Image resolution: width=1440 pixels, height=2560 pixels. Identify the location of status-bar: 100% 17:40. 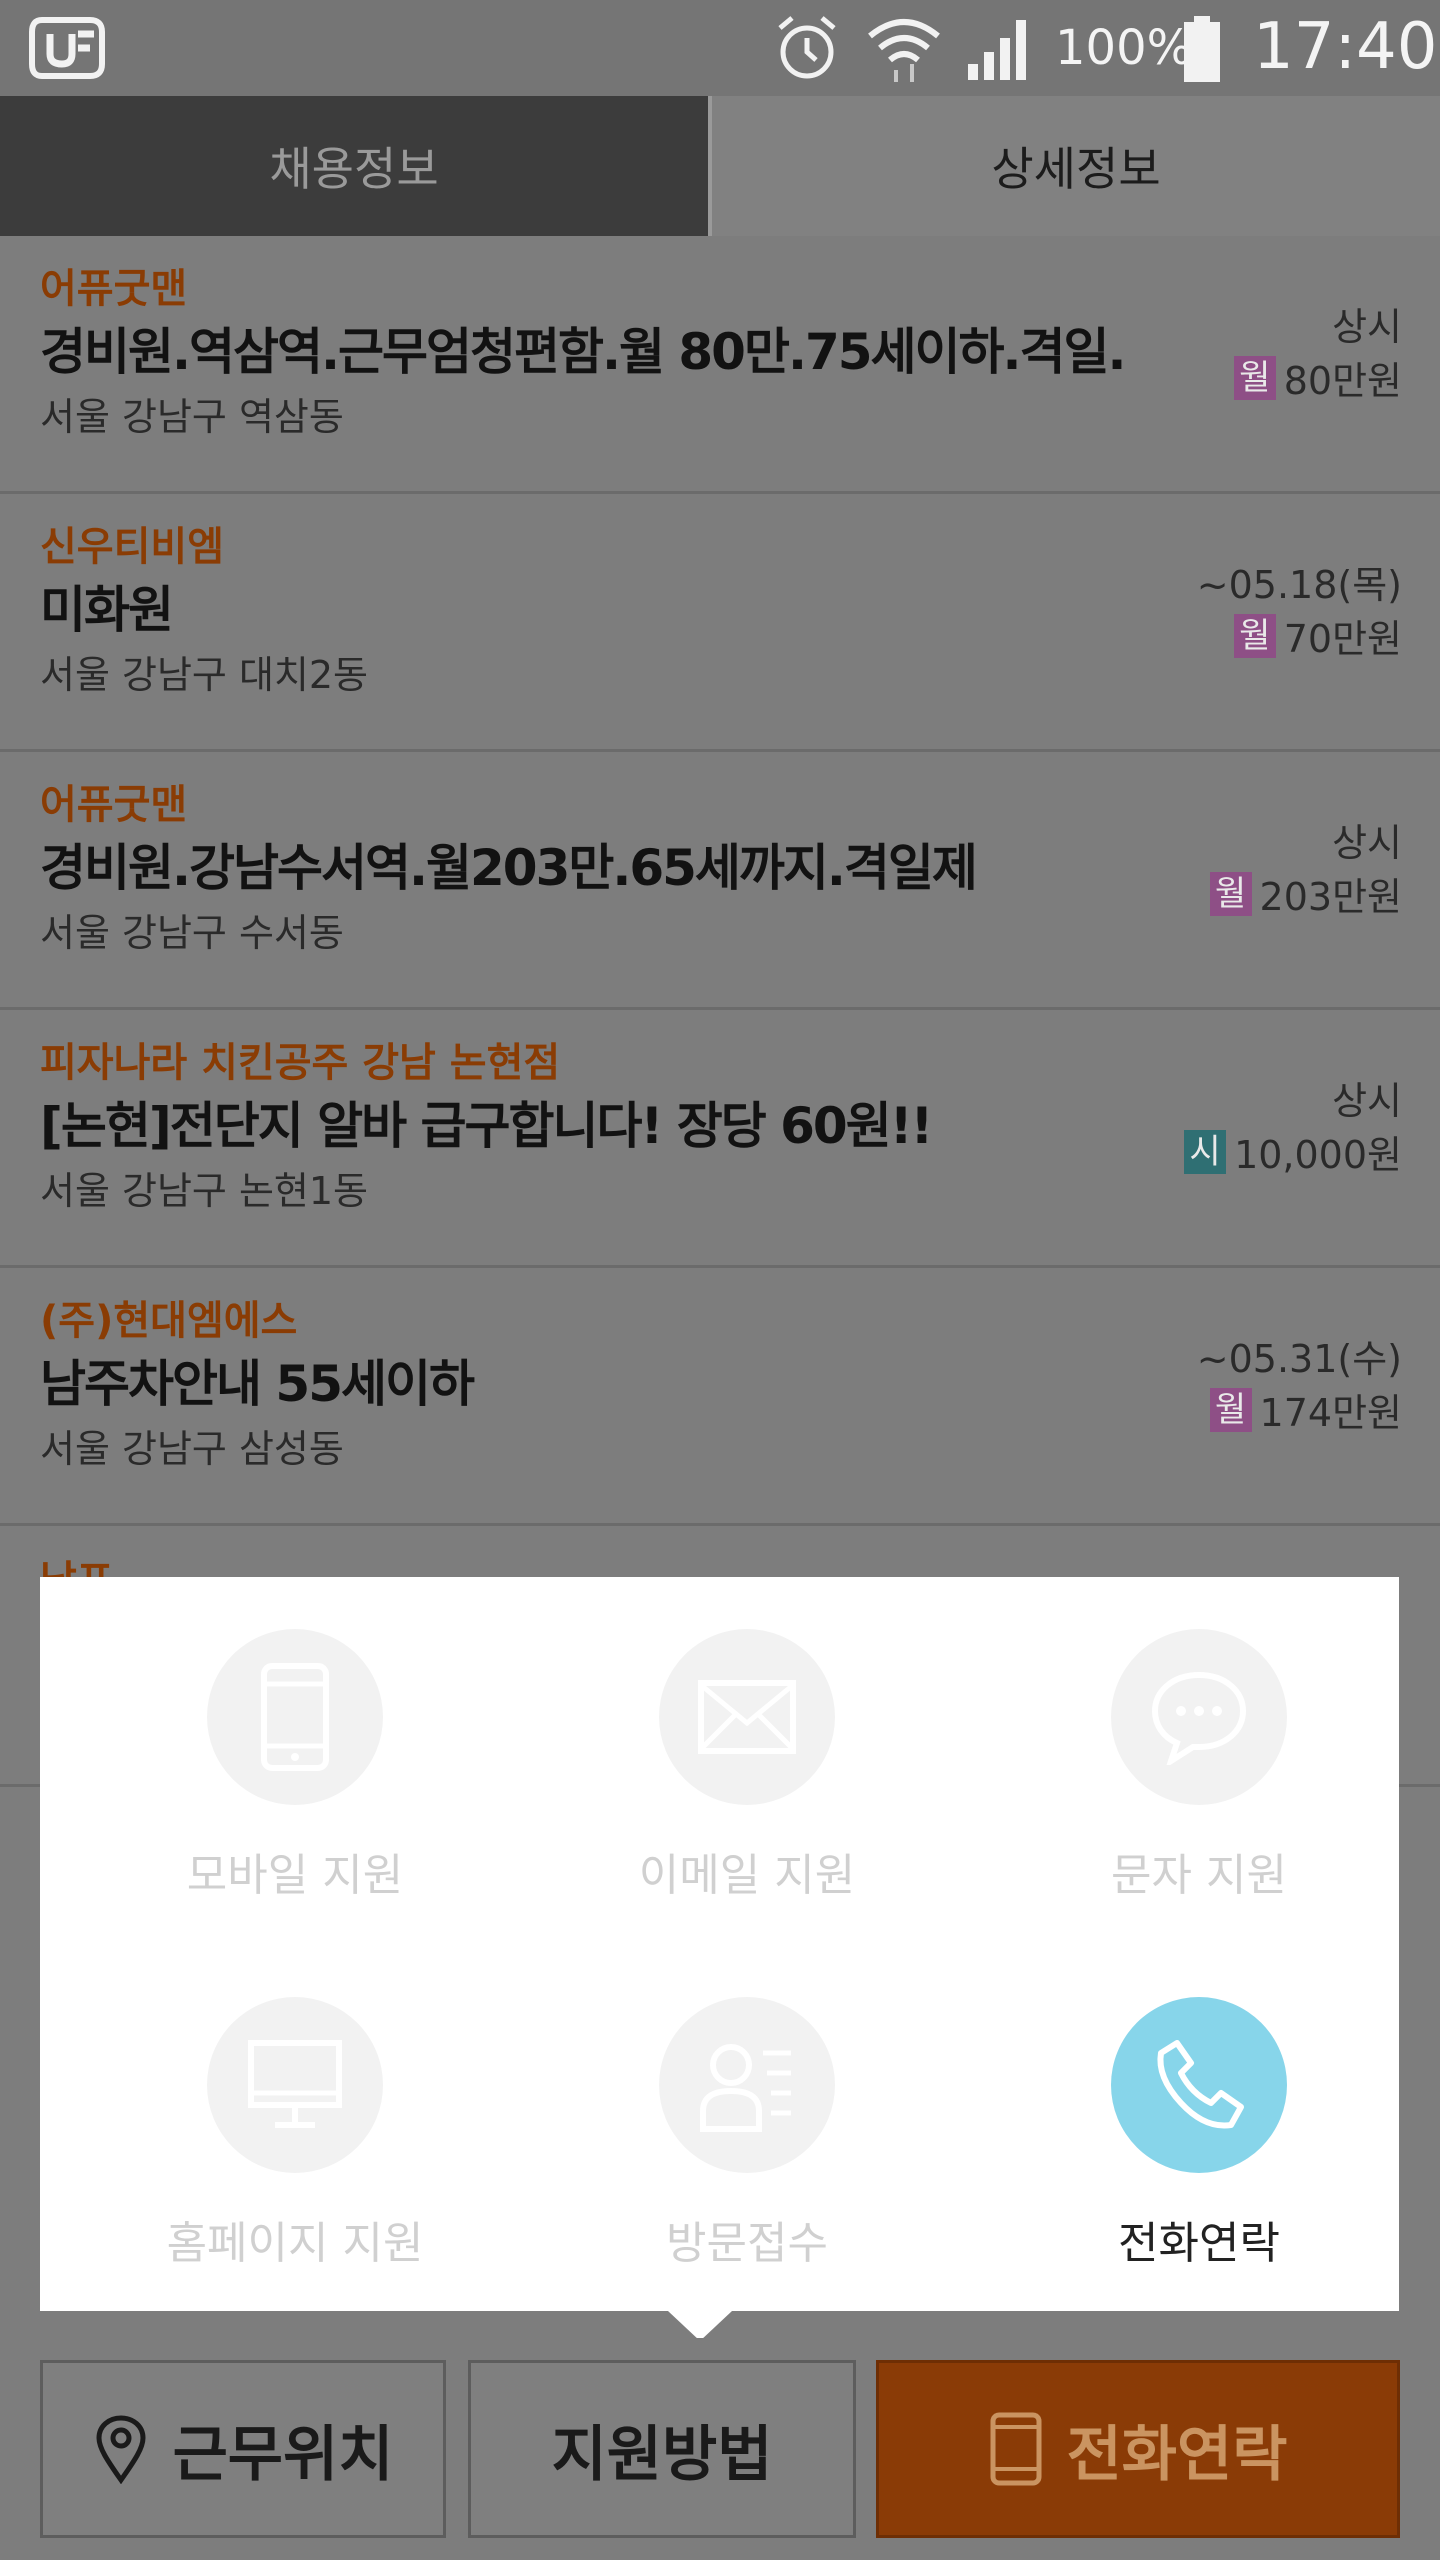
(720, 48).